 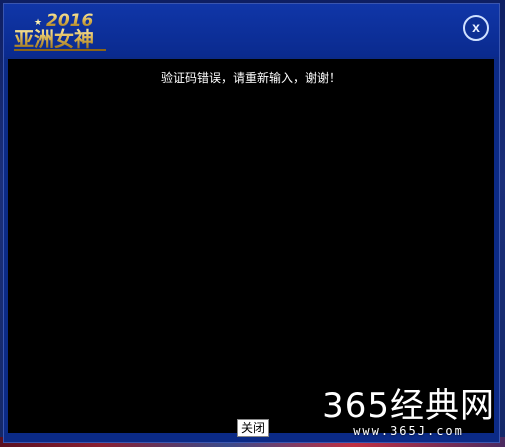 What do you see at coordinates (408, 431) in the screenshot?
I see `watermark-url: www.365J.com` at bounding box center [408, 431].